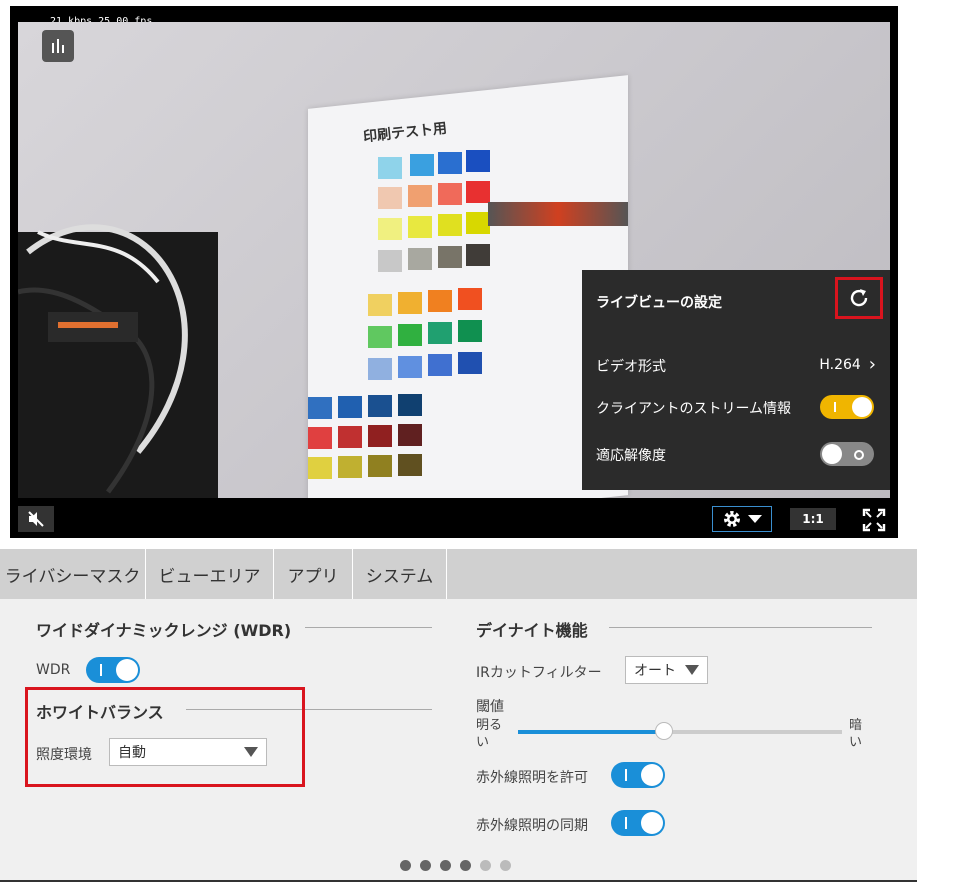  I want to click on ir-cut-filter-label: IRカットフィルター, so click(539, 673).